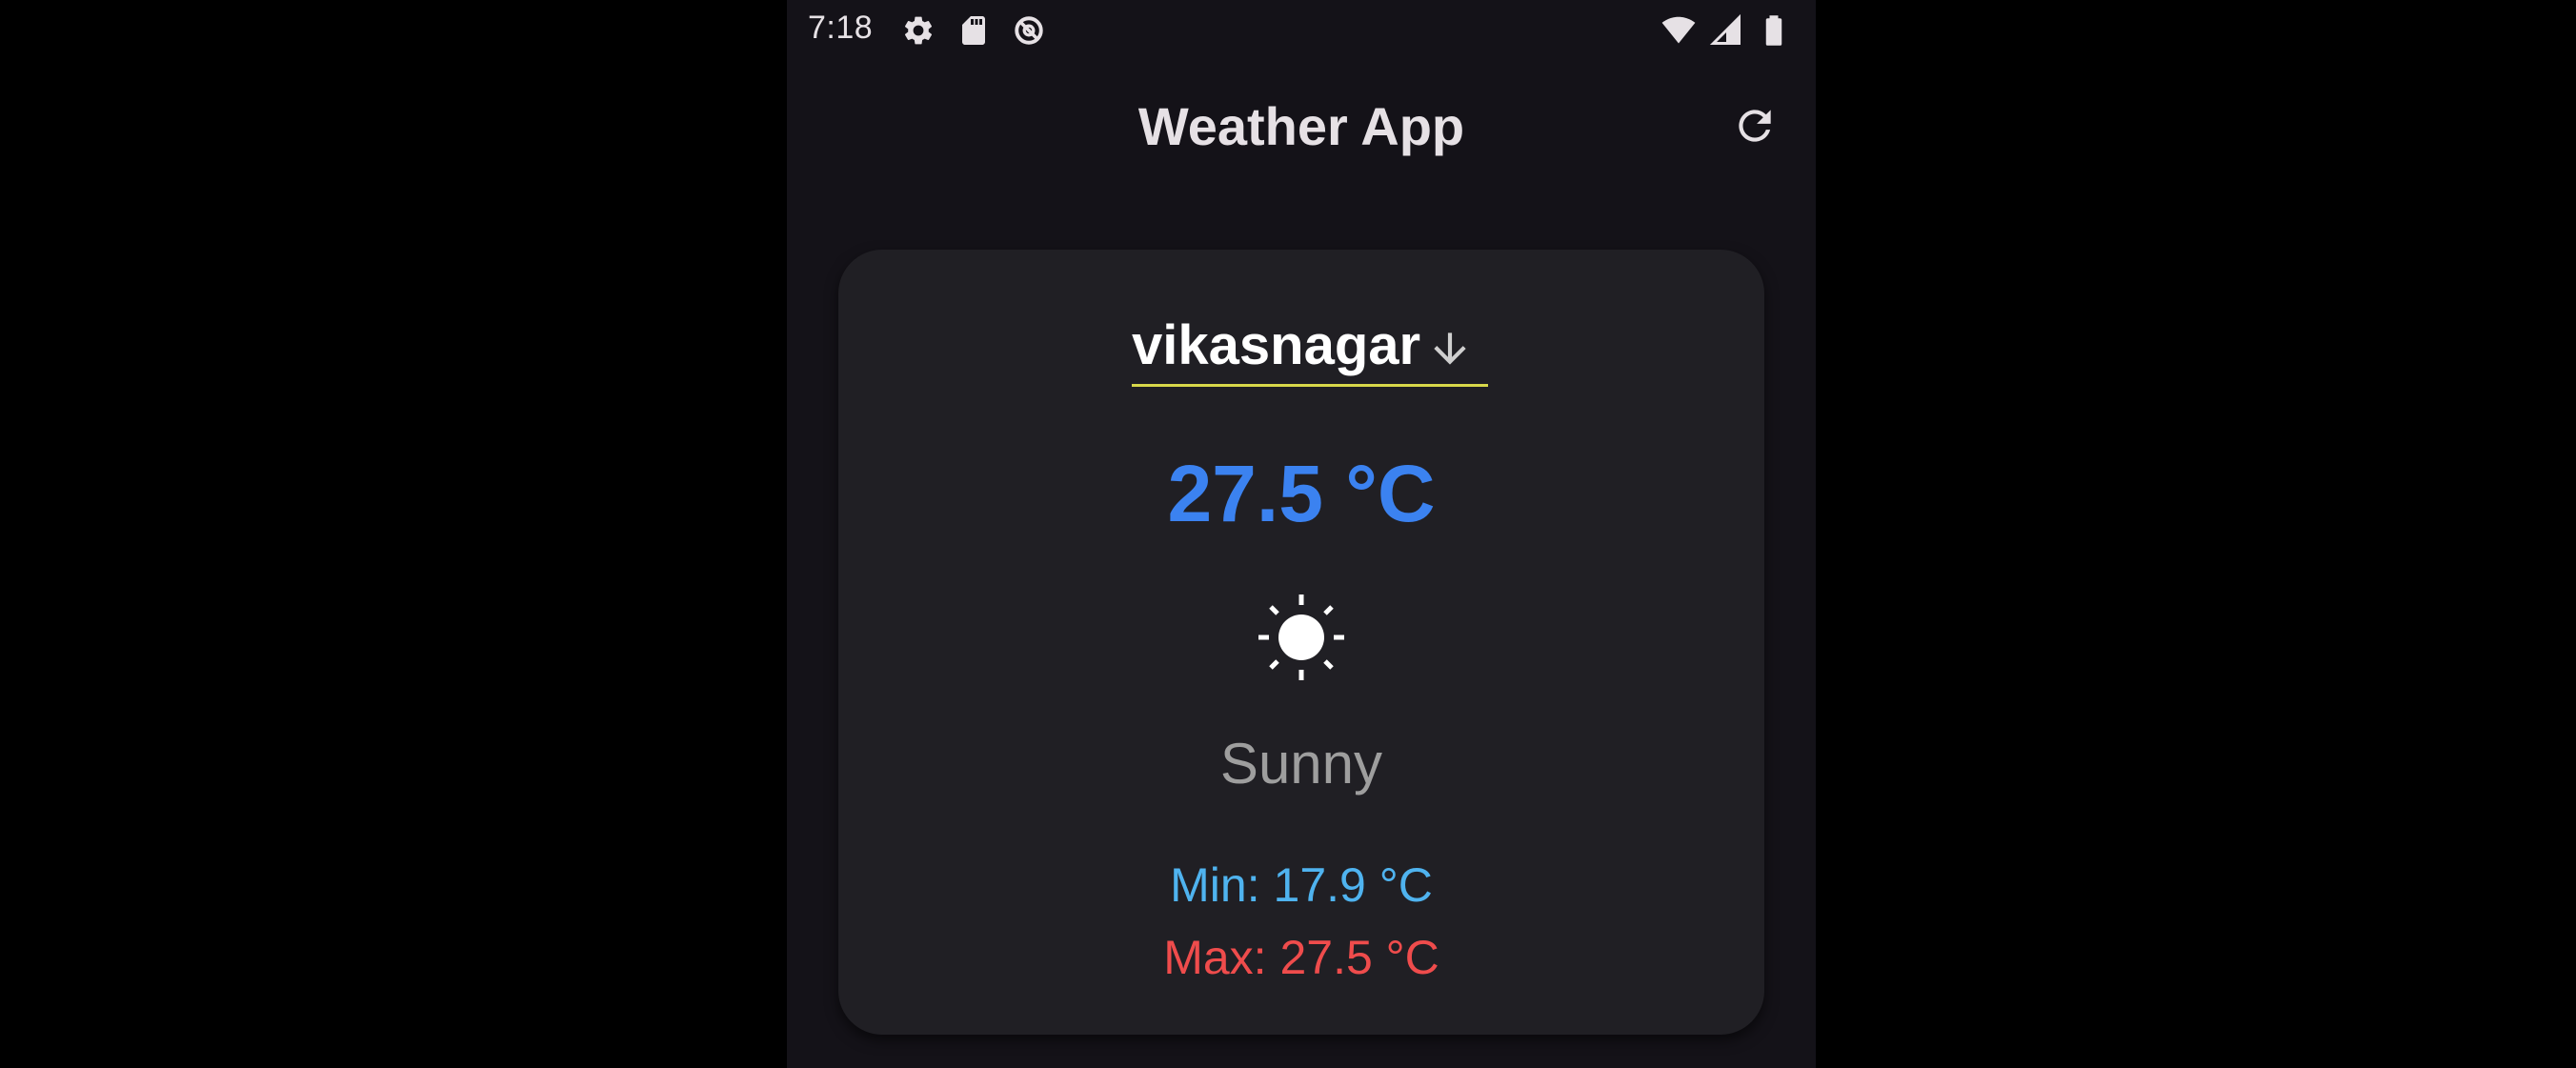 The image size is (2576, 1068). Describe the element at coordinates (1678, 30) in the screenshot. I see `wifi-icon` at that location.